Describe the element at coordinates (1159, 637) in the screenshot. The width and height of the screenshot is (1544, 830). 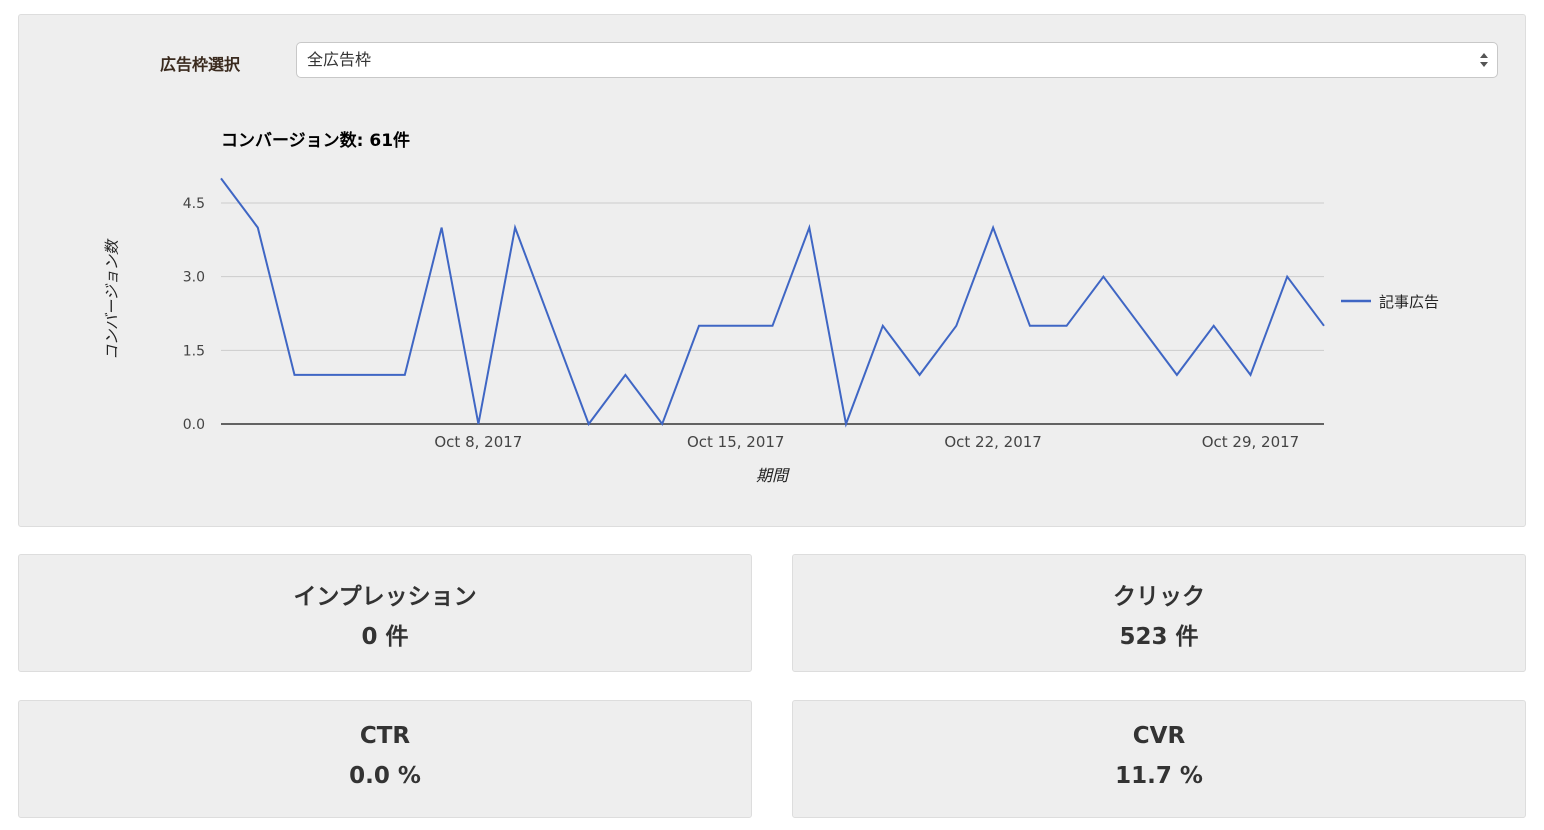
I see `clicks-value: 523 件` at that location.